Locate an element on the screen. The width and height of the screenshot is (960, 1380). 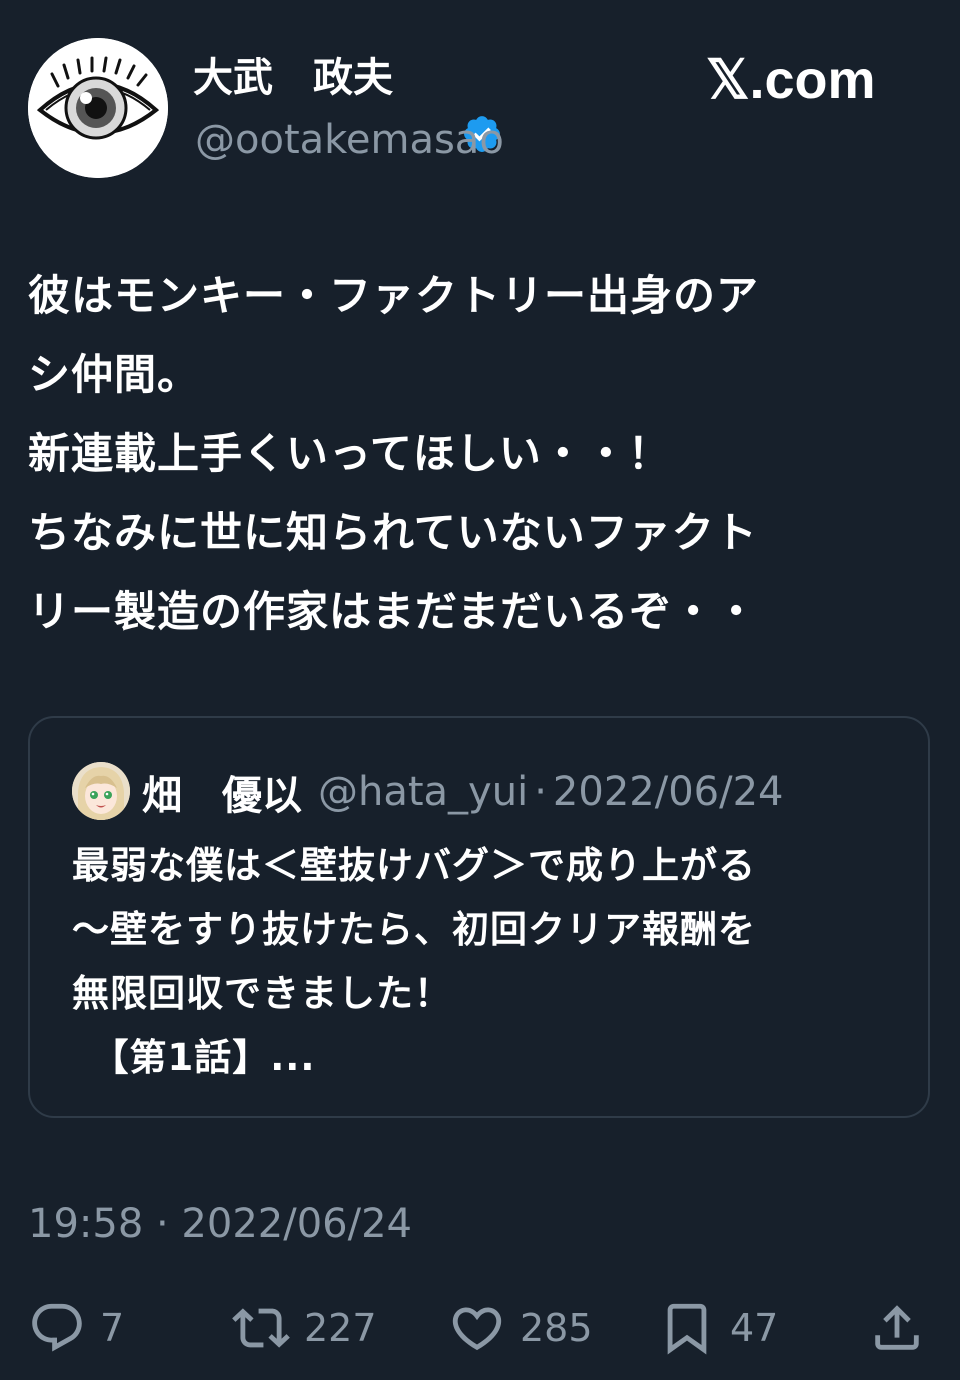
verified-badge-icon is located at coordinates (452, 104).